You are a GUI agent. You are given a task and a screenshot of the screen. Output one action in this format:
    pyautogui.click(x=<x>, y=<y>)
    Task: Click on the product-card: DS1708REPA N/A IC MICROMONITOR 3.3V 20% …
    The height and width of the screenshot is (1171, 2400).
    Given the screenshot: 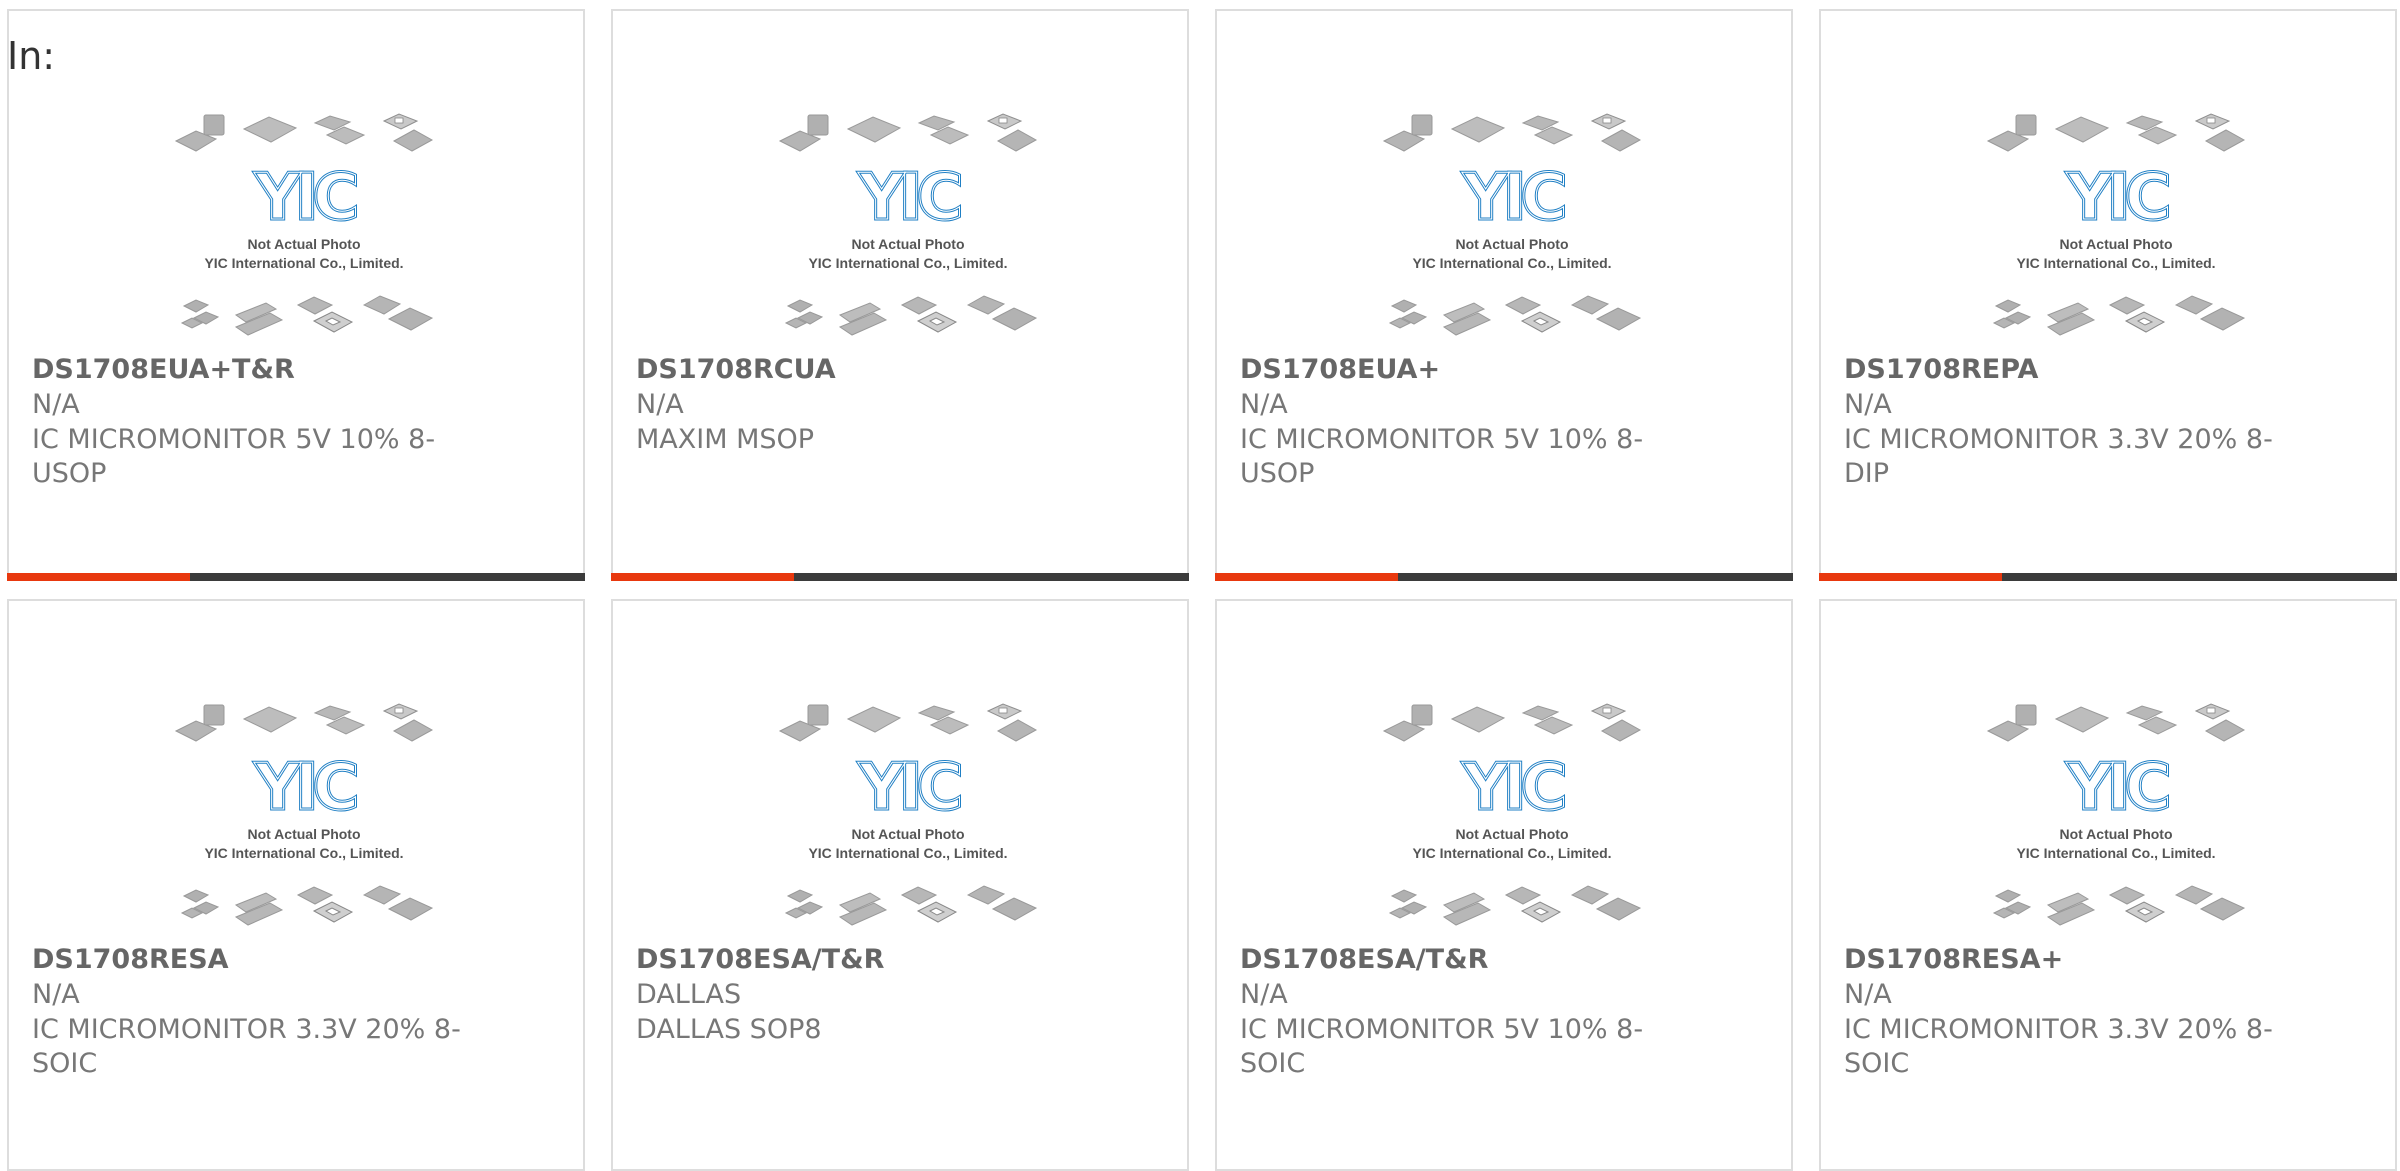 What is the action you would take?
    pyautogui.click(x=2108, y=295)
    